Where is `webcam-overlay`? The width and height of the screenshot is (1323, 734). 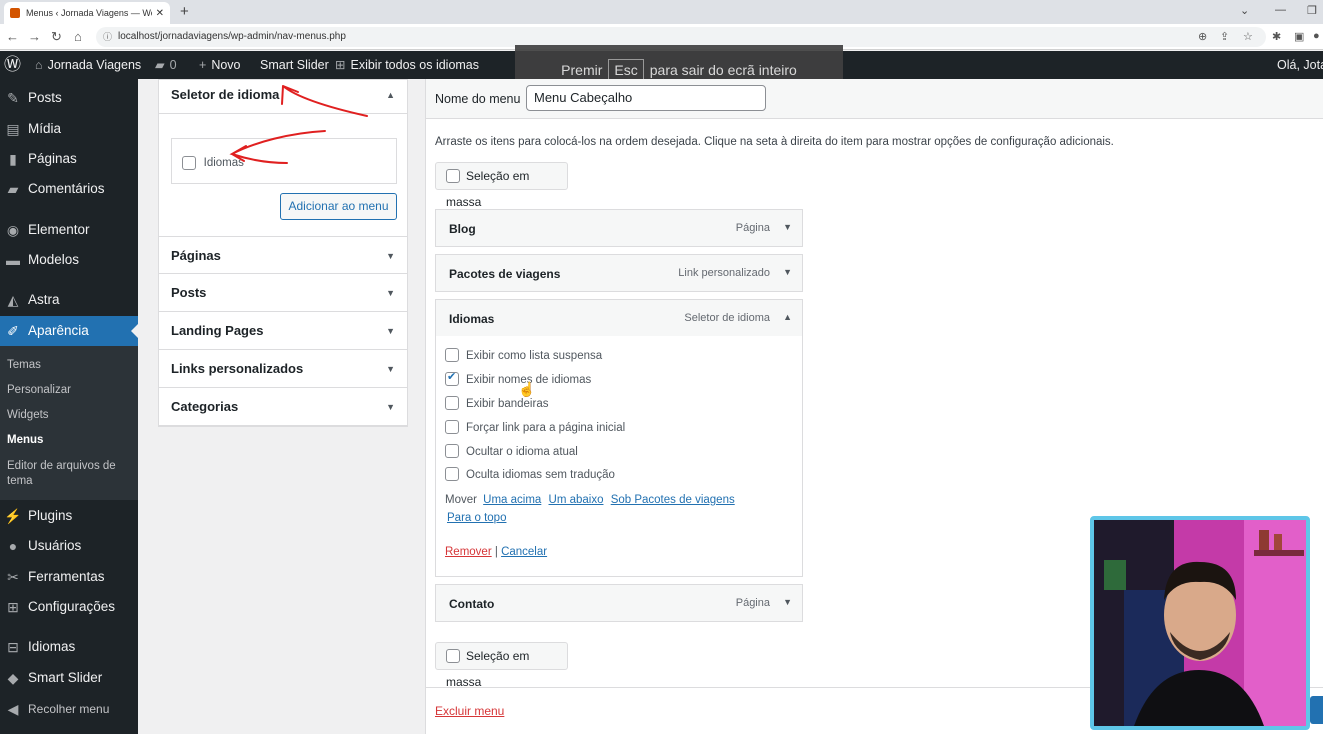
webcam-overlay is located at coordinates (1200, 623).